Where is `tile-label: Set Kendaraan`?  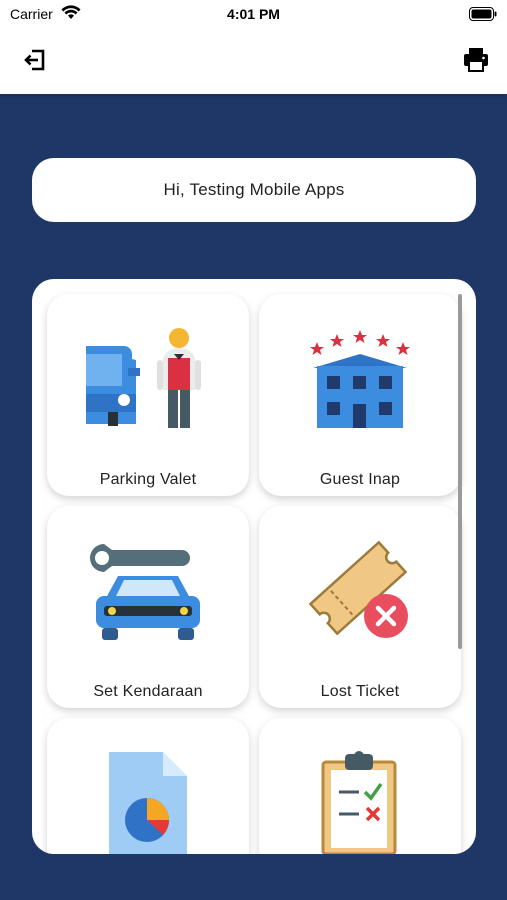
tile-label: Set Kendaraan is located at coordinates (148, 691).